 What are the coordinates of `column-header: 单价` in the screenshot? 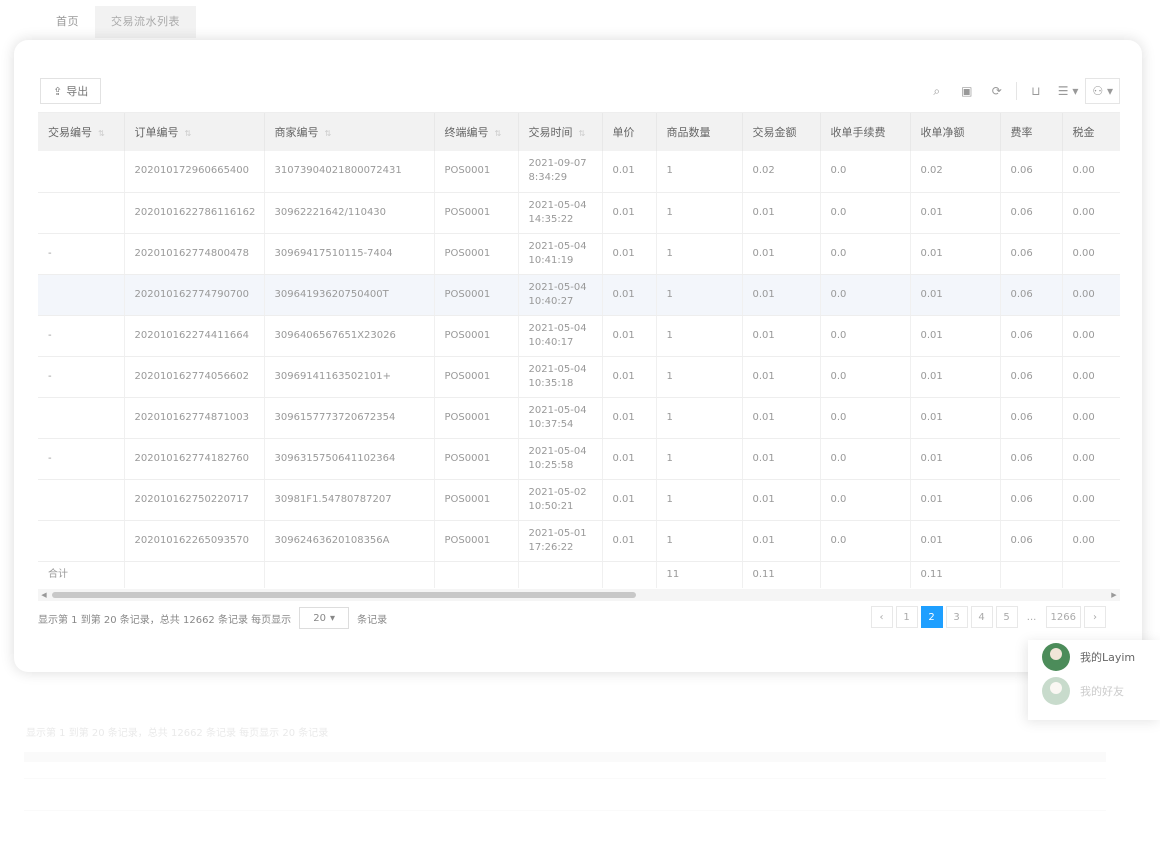 It's located at (629, 132).